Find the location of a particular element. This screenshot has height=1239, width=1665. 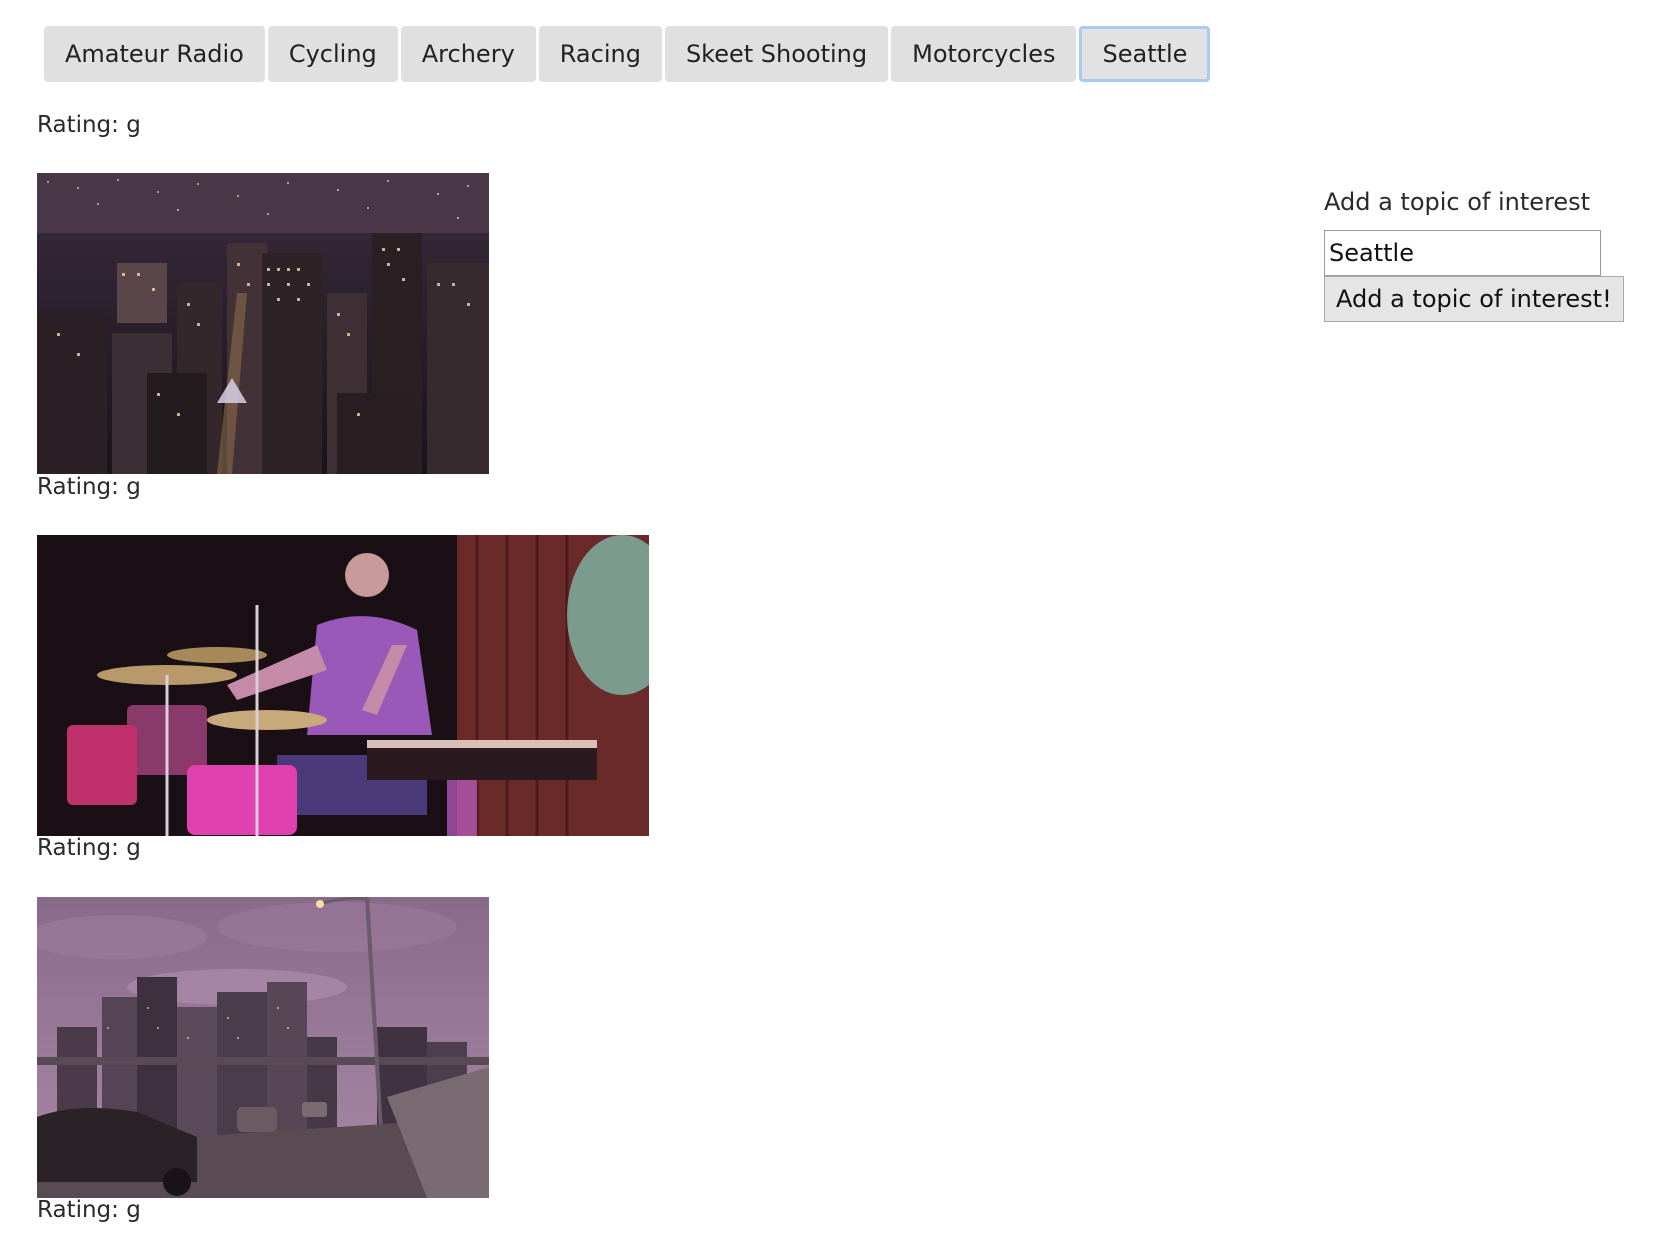

topic-button-amateur-radio: Amateur Radio is located at coordinates (154, 54).